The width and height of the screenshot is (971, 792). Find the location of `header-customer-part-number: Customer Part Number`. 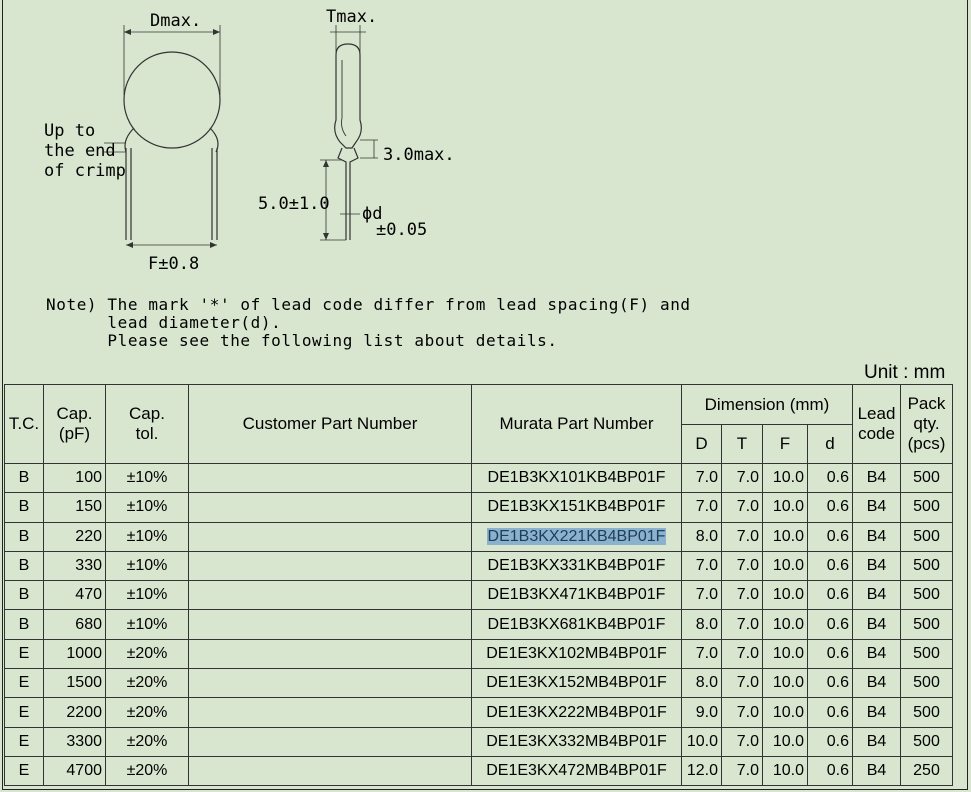

header-customer-part-number: Customer Part Number is located at coordinates (330, 424).